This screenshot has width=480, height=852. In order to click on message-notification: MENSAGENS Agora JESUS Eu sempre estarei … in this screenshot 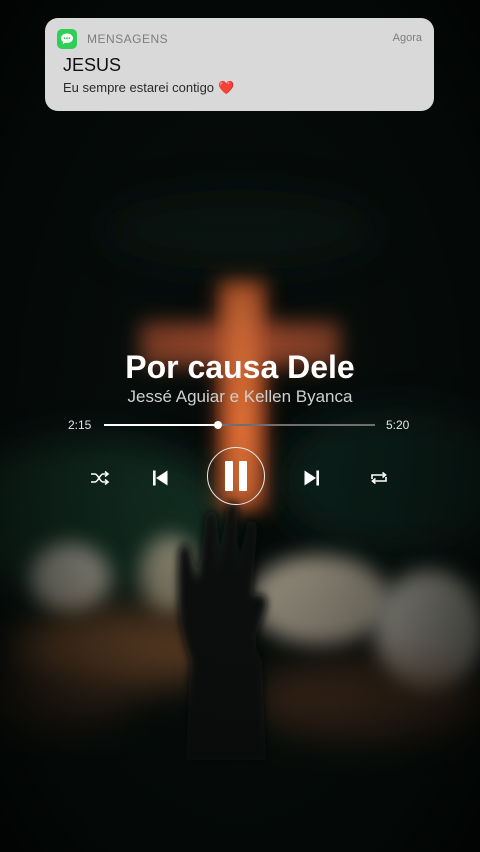, I will do `click(239, 64)`.